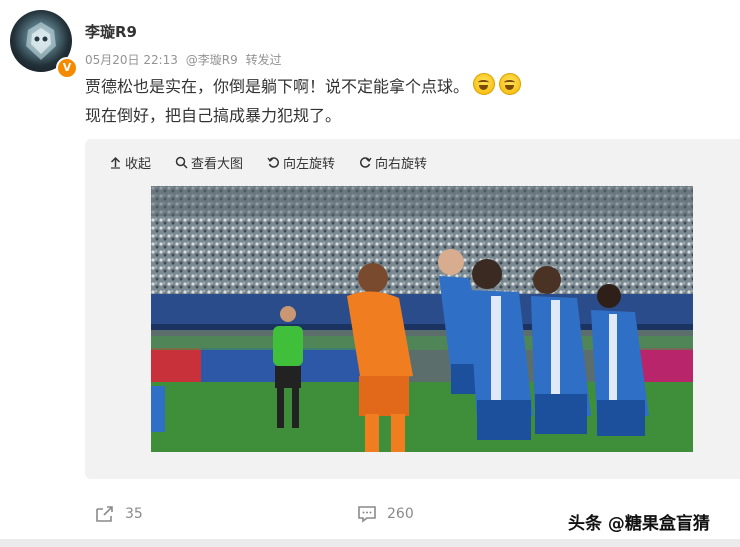  Describe the element at coordinates (213, 115) in the screenshot. I see `post-text-line2: 现在倒好，把自己搞成暴力犯规了。` at that location.